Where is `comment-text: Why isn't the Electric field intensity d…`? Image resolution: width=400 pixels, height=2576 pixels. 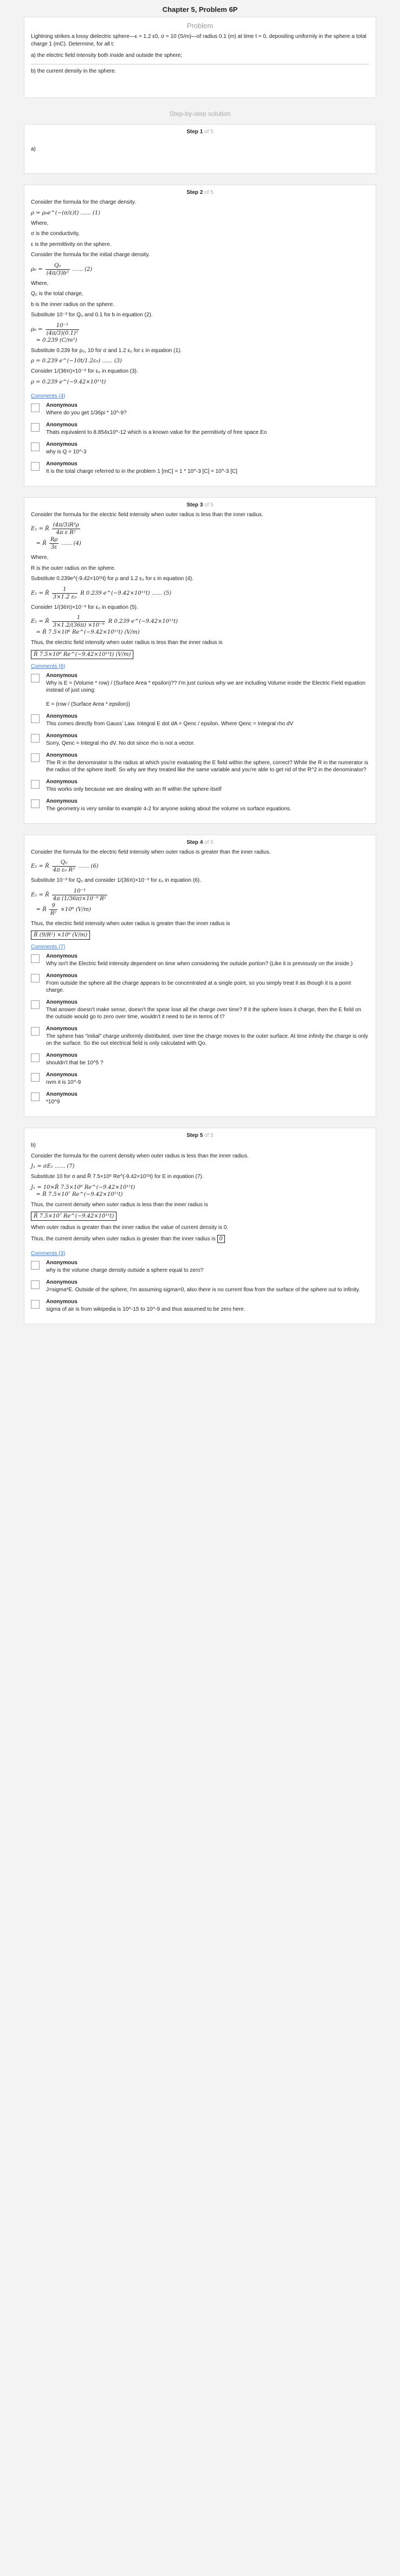
comment-text: Why isn't the Electric field intensity d… is located at coordinates (199, 964).